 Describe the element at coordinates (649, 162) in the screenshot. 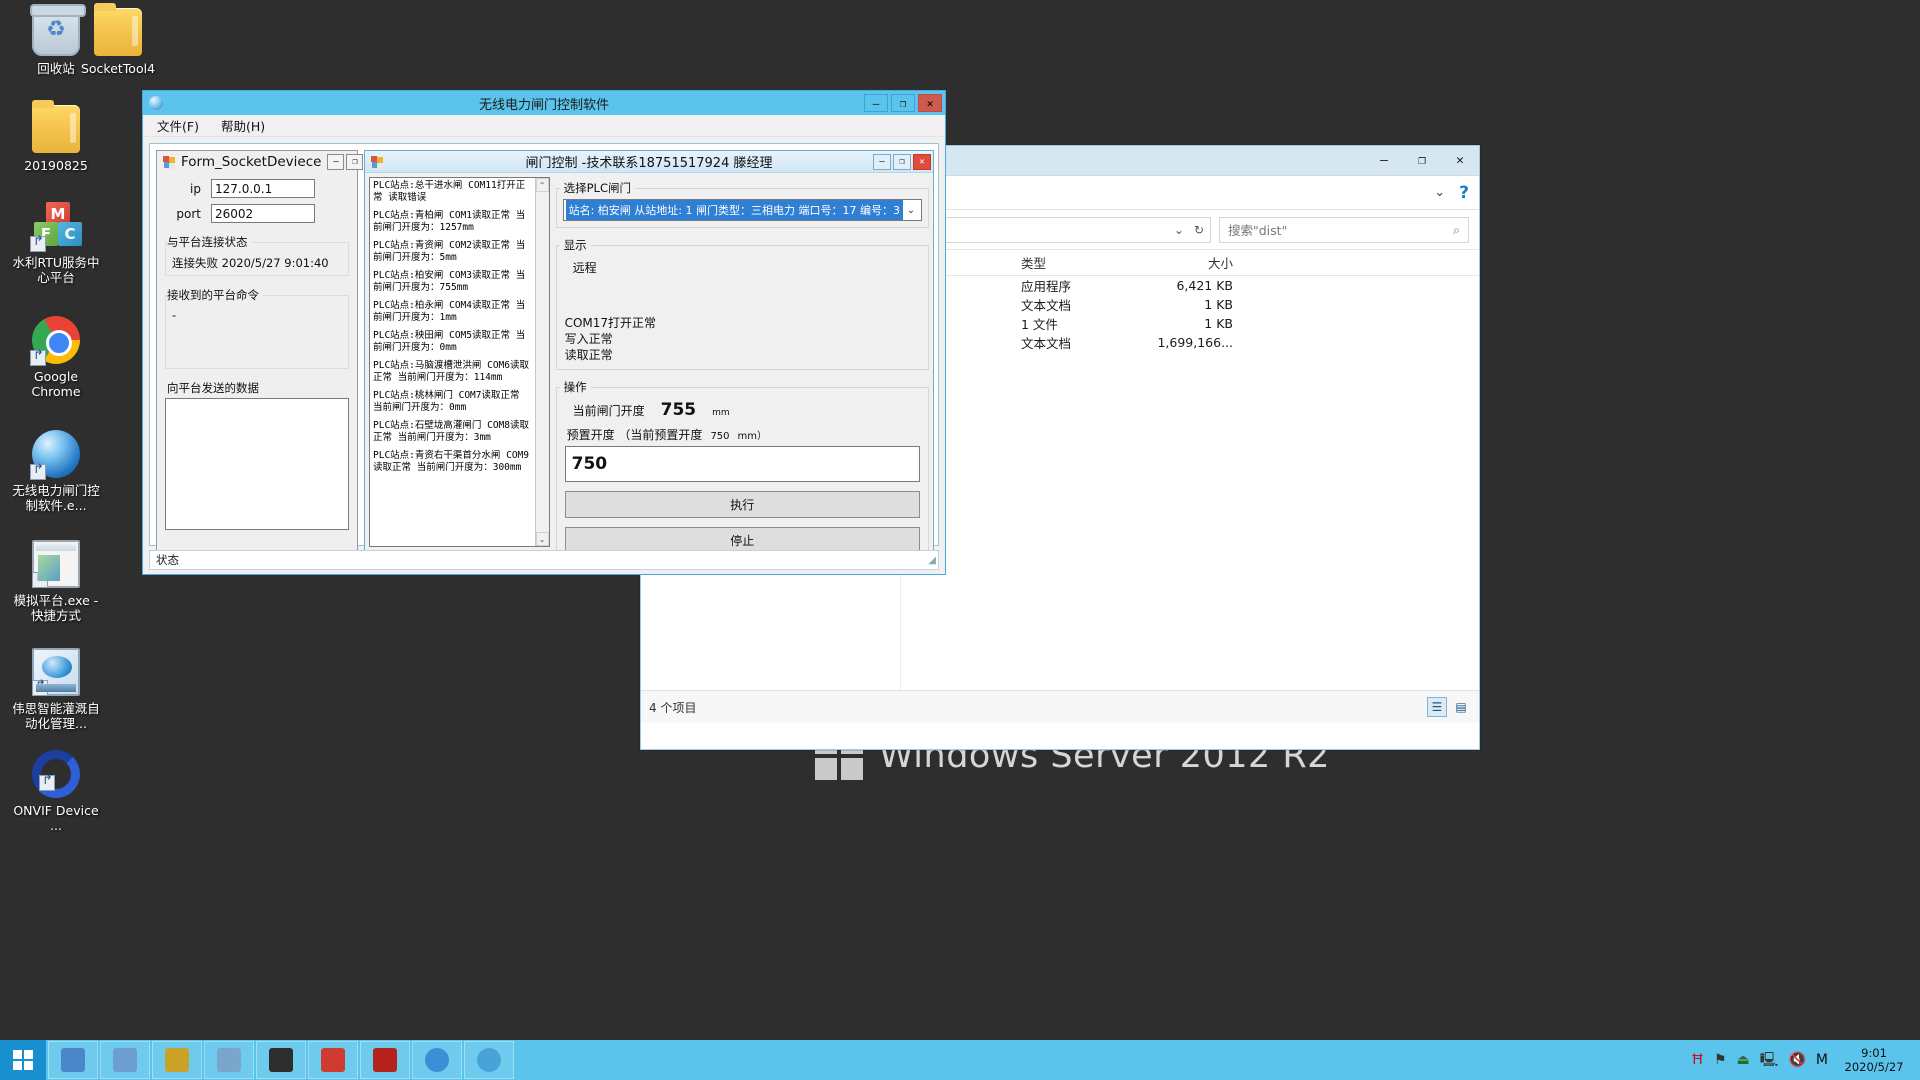

I see `gate-form-titlebar: 闸门控制 -技术联系18751517924 滕经理 — ❐ ✕` at that location.